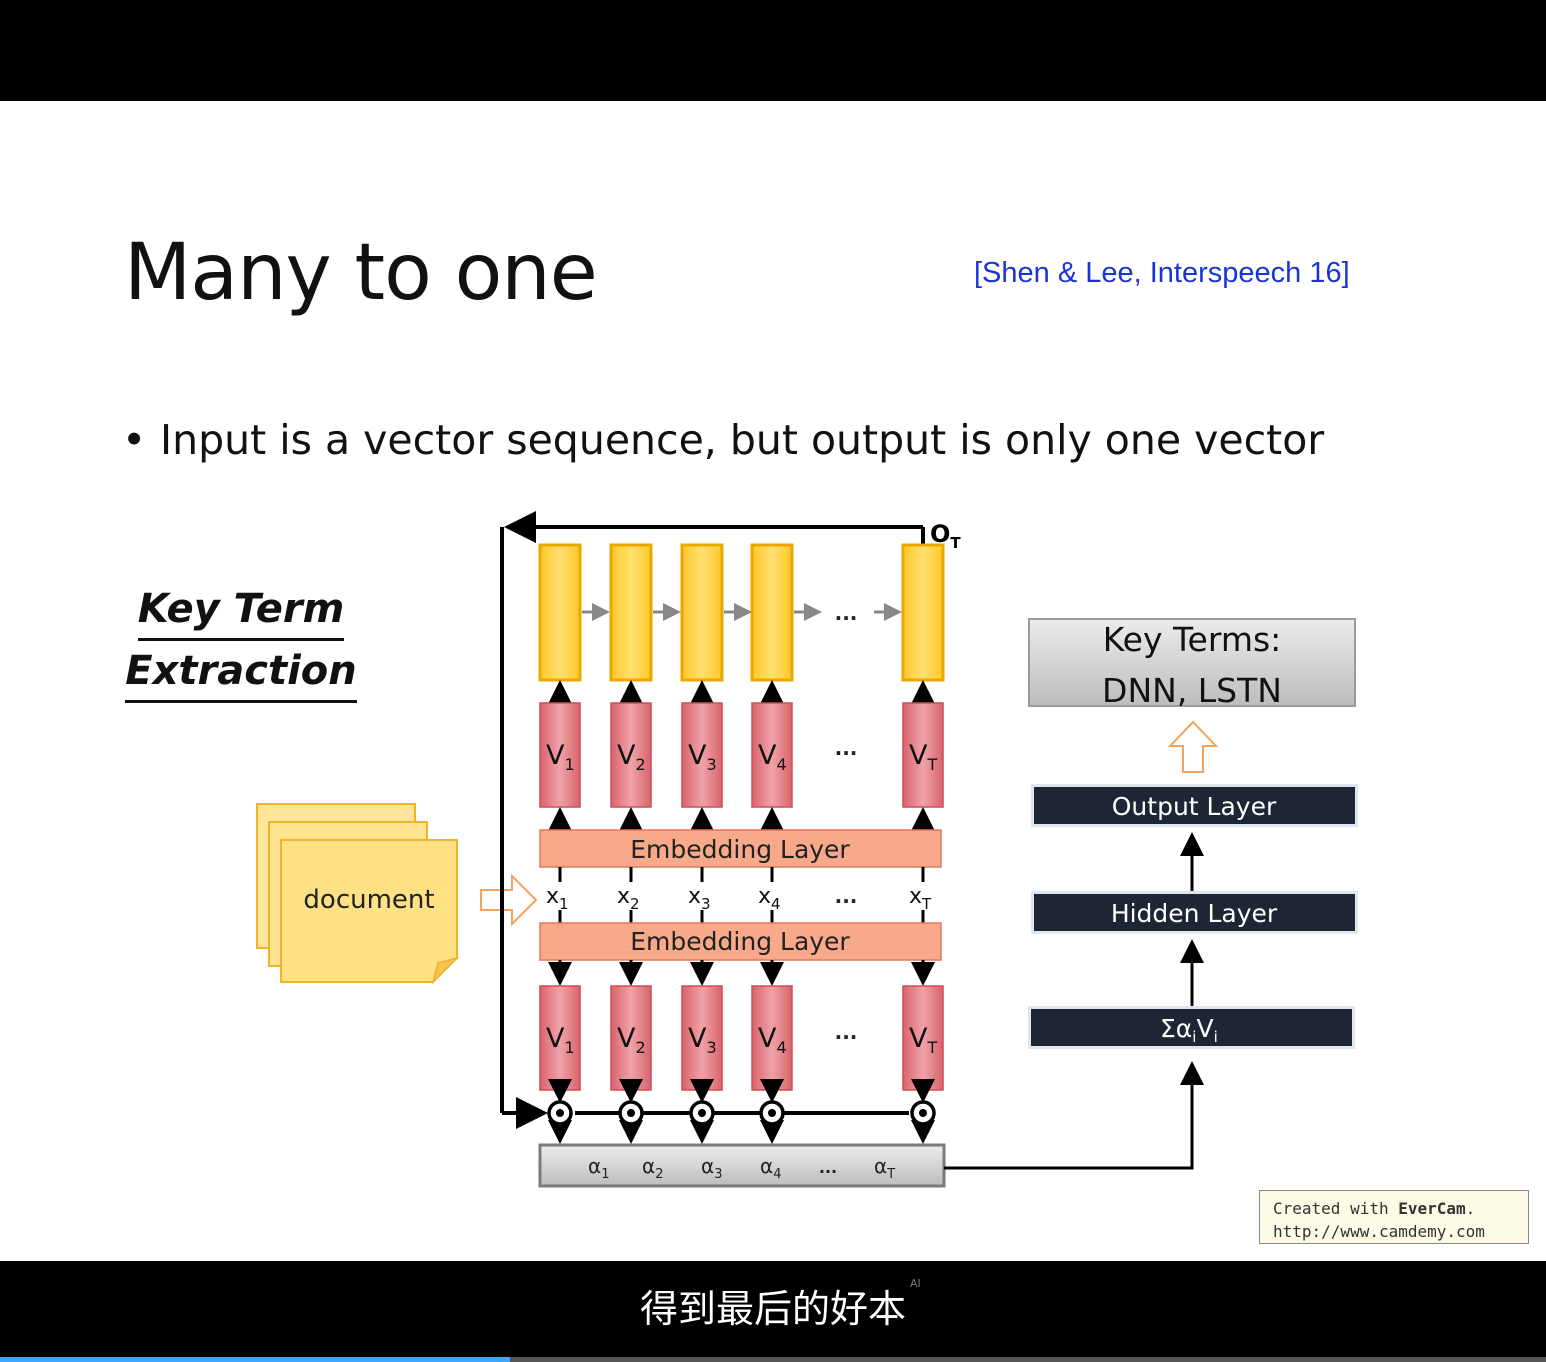  What do you see at coordinates (741, 973) in the screenshot?
I see `embedding-to-lower-v-arrows` at bounding box center [741, 973].